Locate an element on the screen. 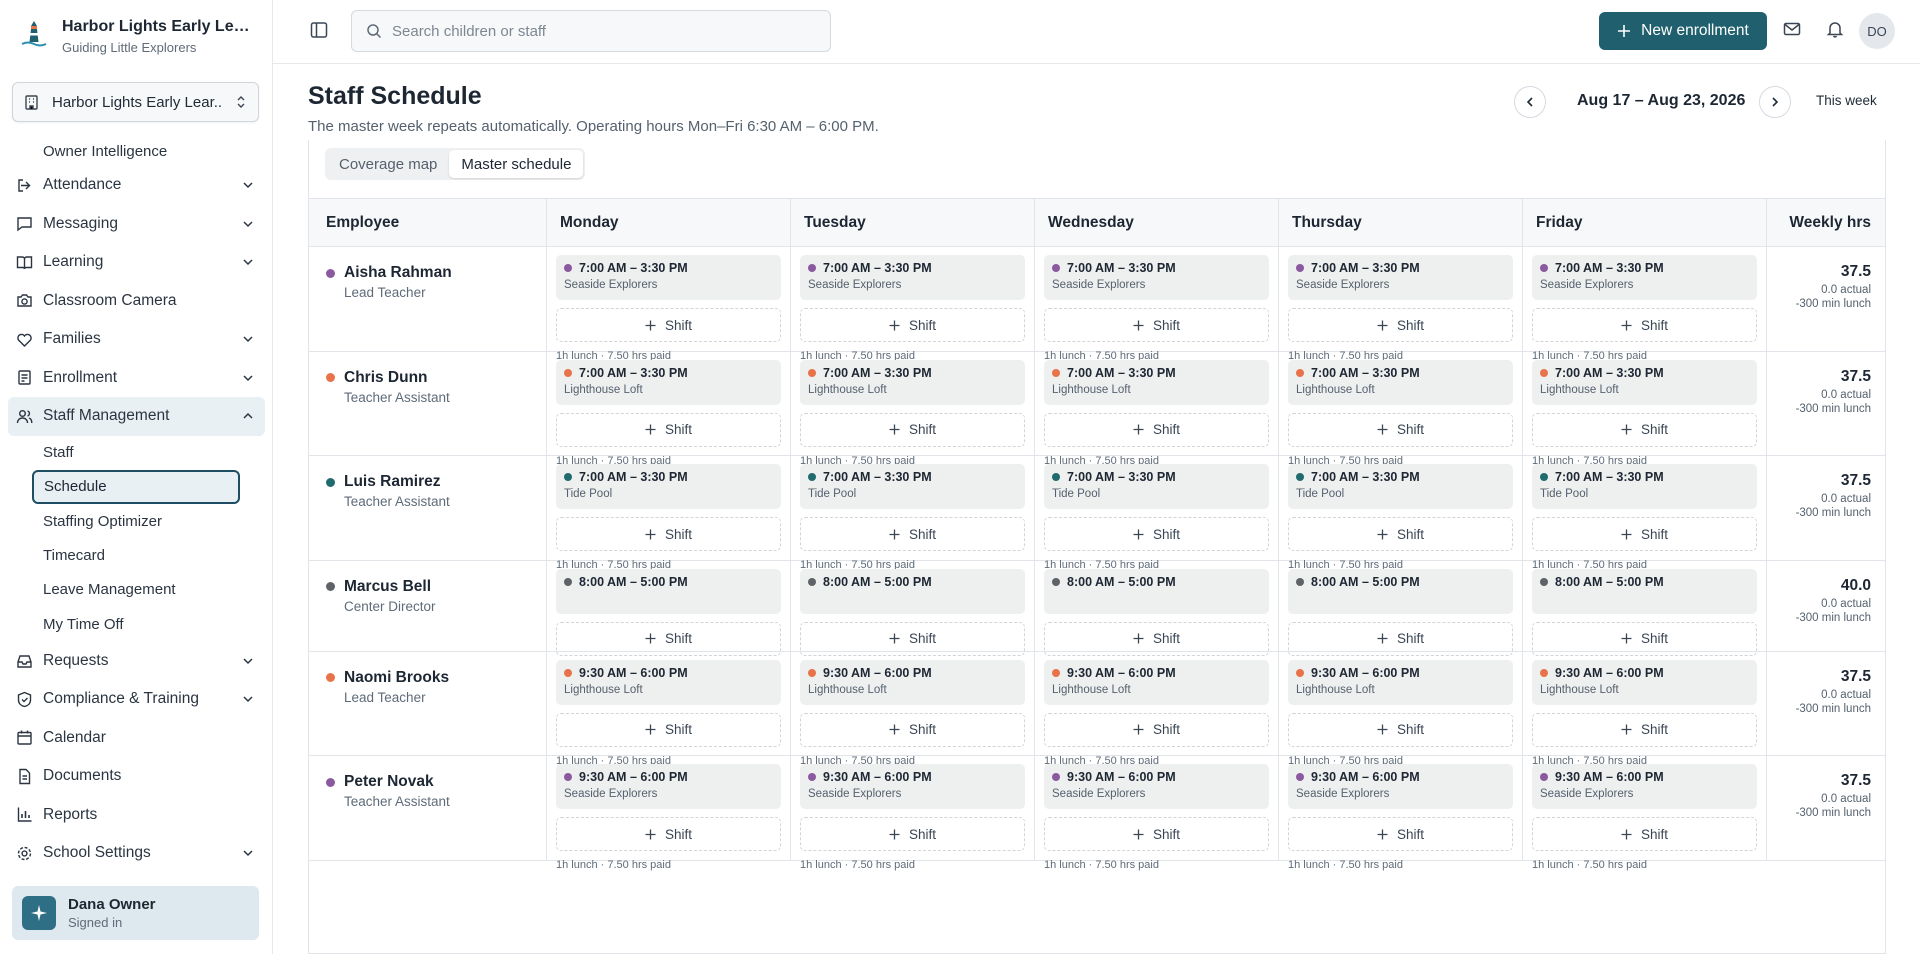 The width and height of the screenshot is (1920, 954). sidebar-subitem-schedule: Schedule is located at coordinates (136, 487).